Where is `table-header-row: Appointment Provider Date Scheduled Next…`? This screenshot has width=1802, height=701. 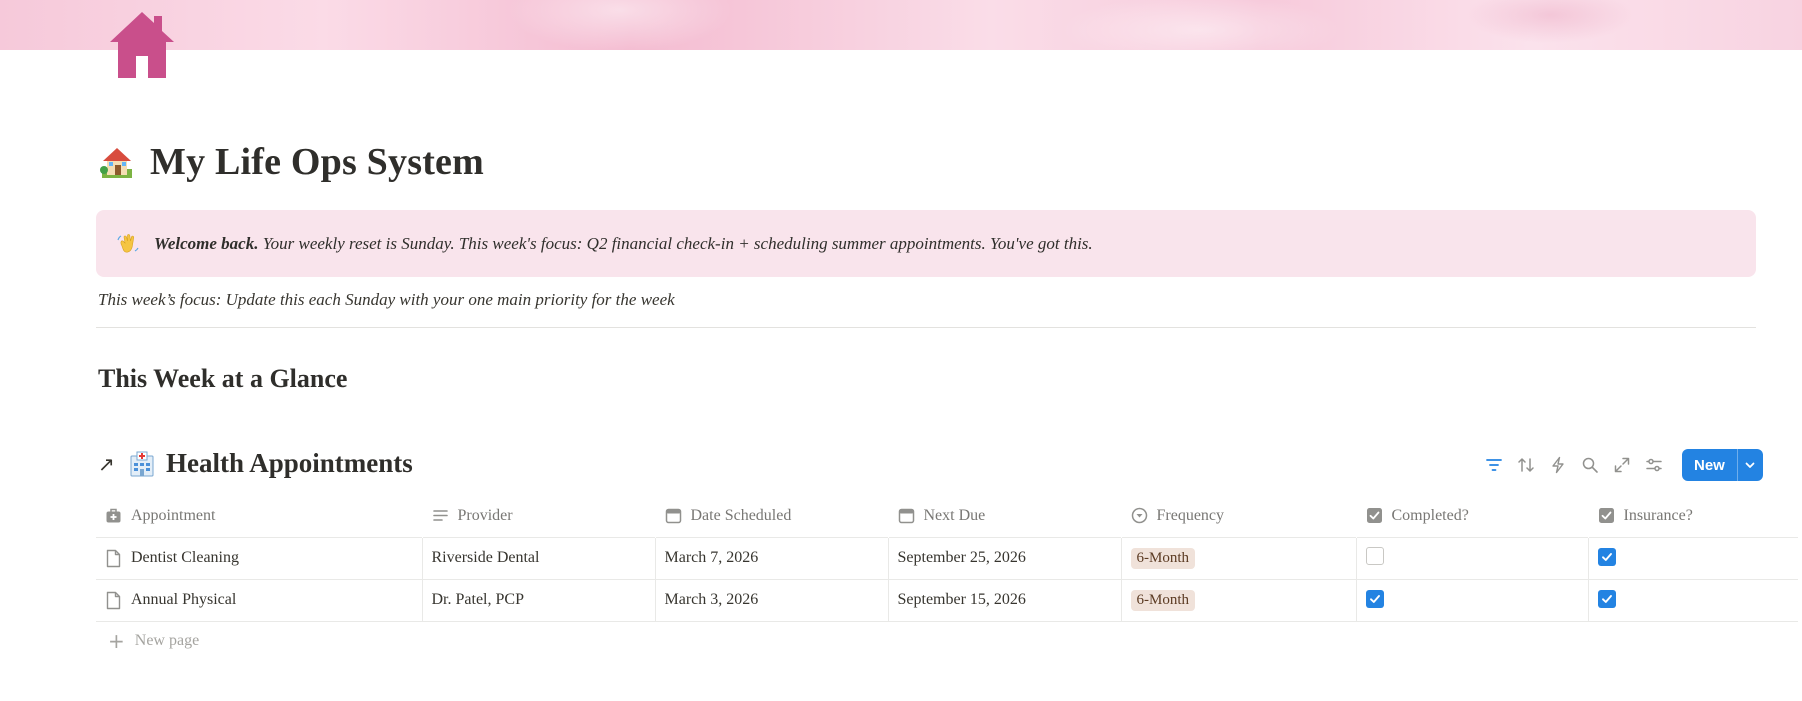 table-header-row: Appointment Provider Date Scheduled Next… is located at coordinates (947, 516).